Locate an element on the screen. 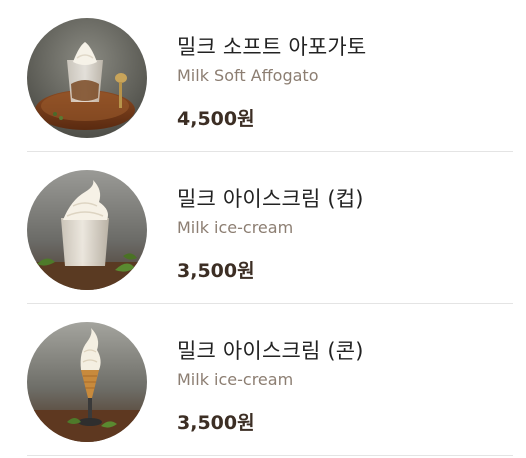  divider is located at coordinates (270, 455).